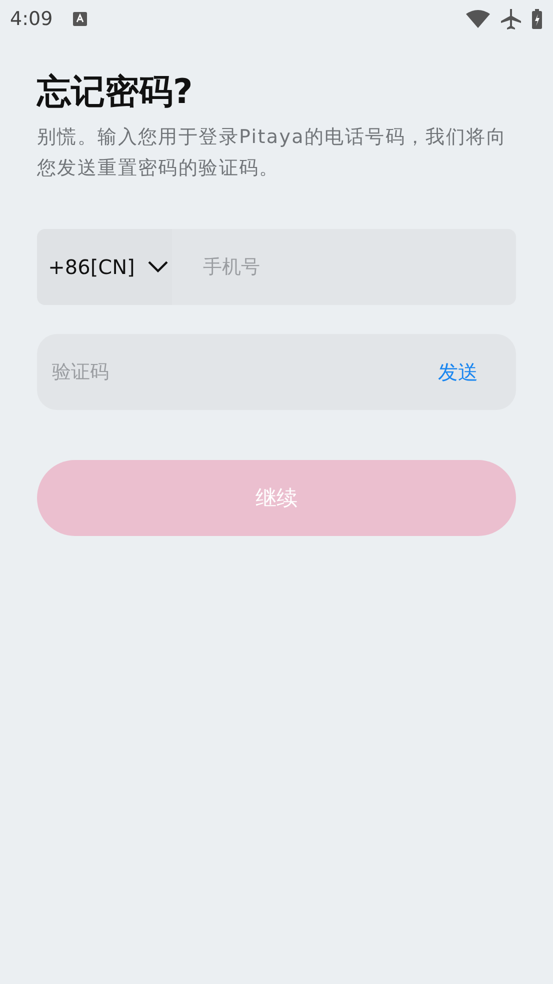  Describe the element at coordinates (344, 267) in the screenshot. I see `phone-number-field: 手机号` at that location.